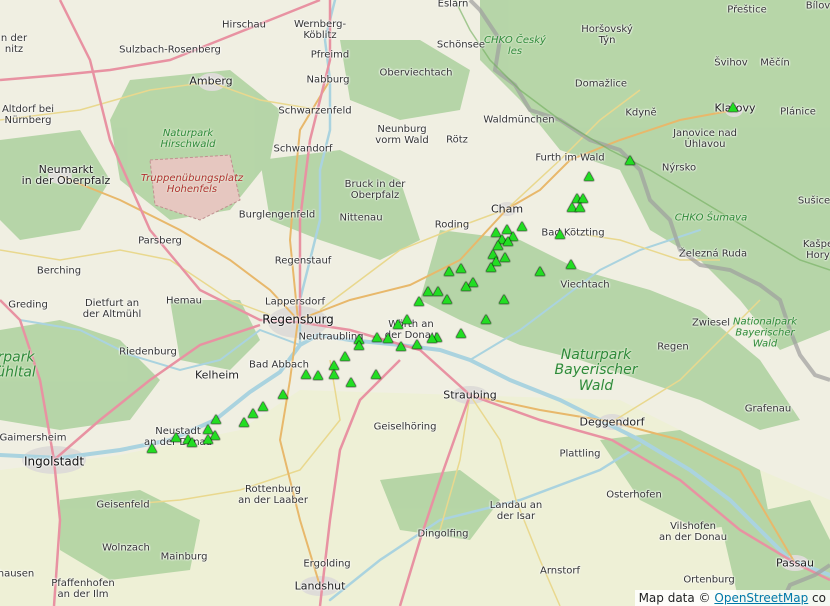  I want to click on area-label-np-hirschwald: Naturpark Hirschwald, so click(188, 139).